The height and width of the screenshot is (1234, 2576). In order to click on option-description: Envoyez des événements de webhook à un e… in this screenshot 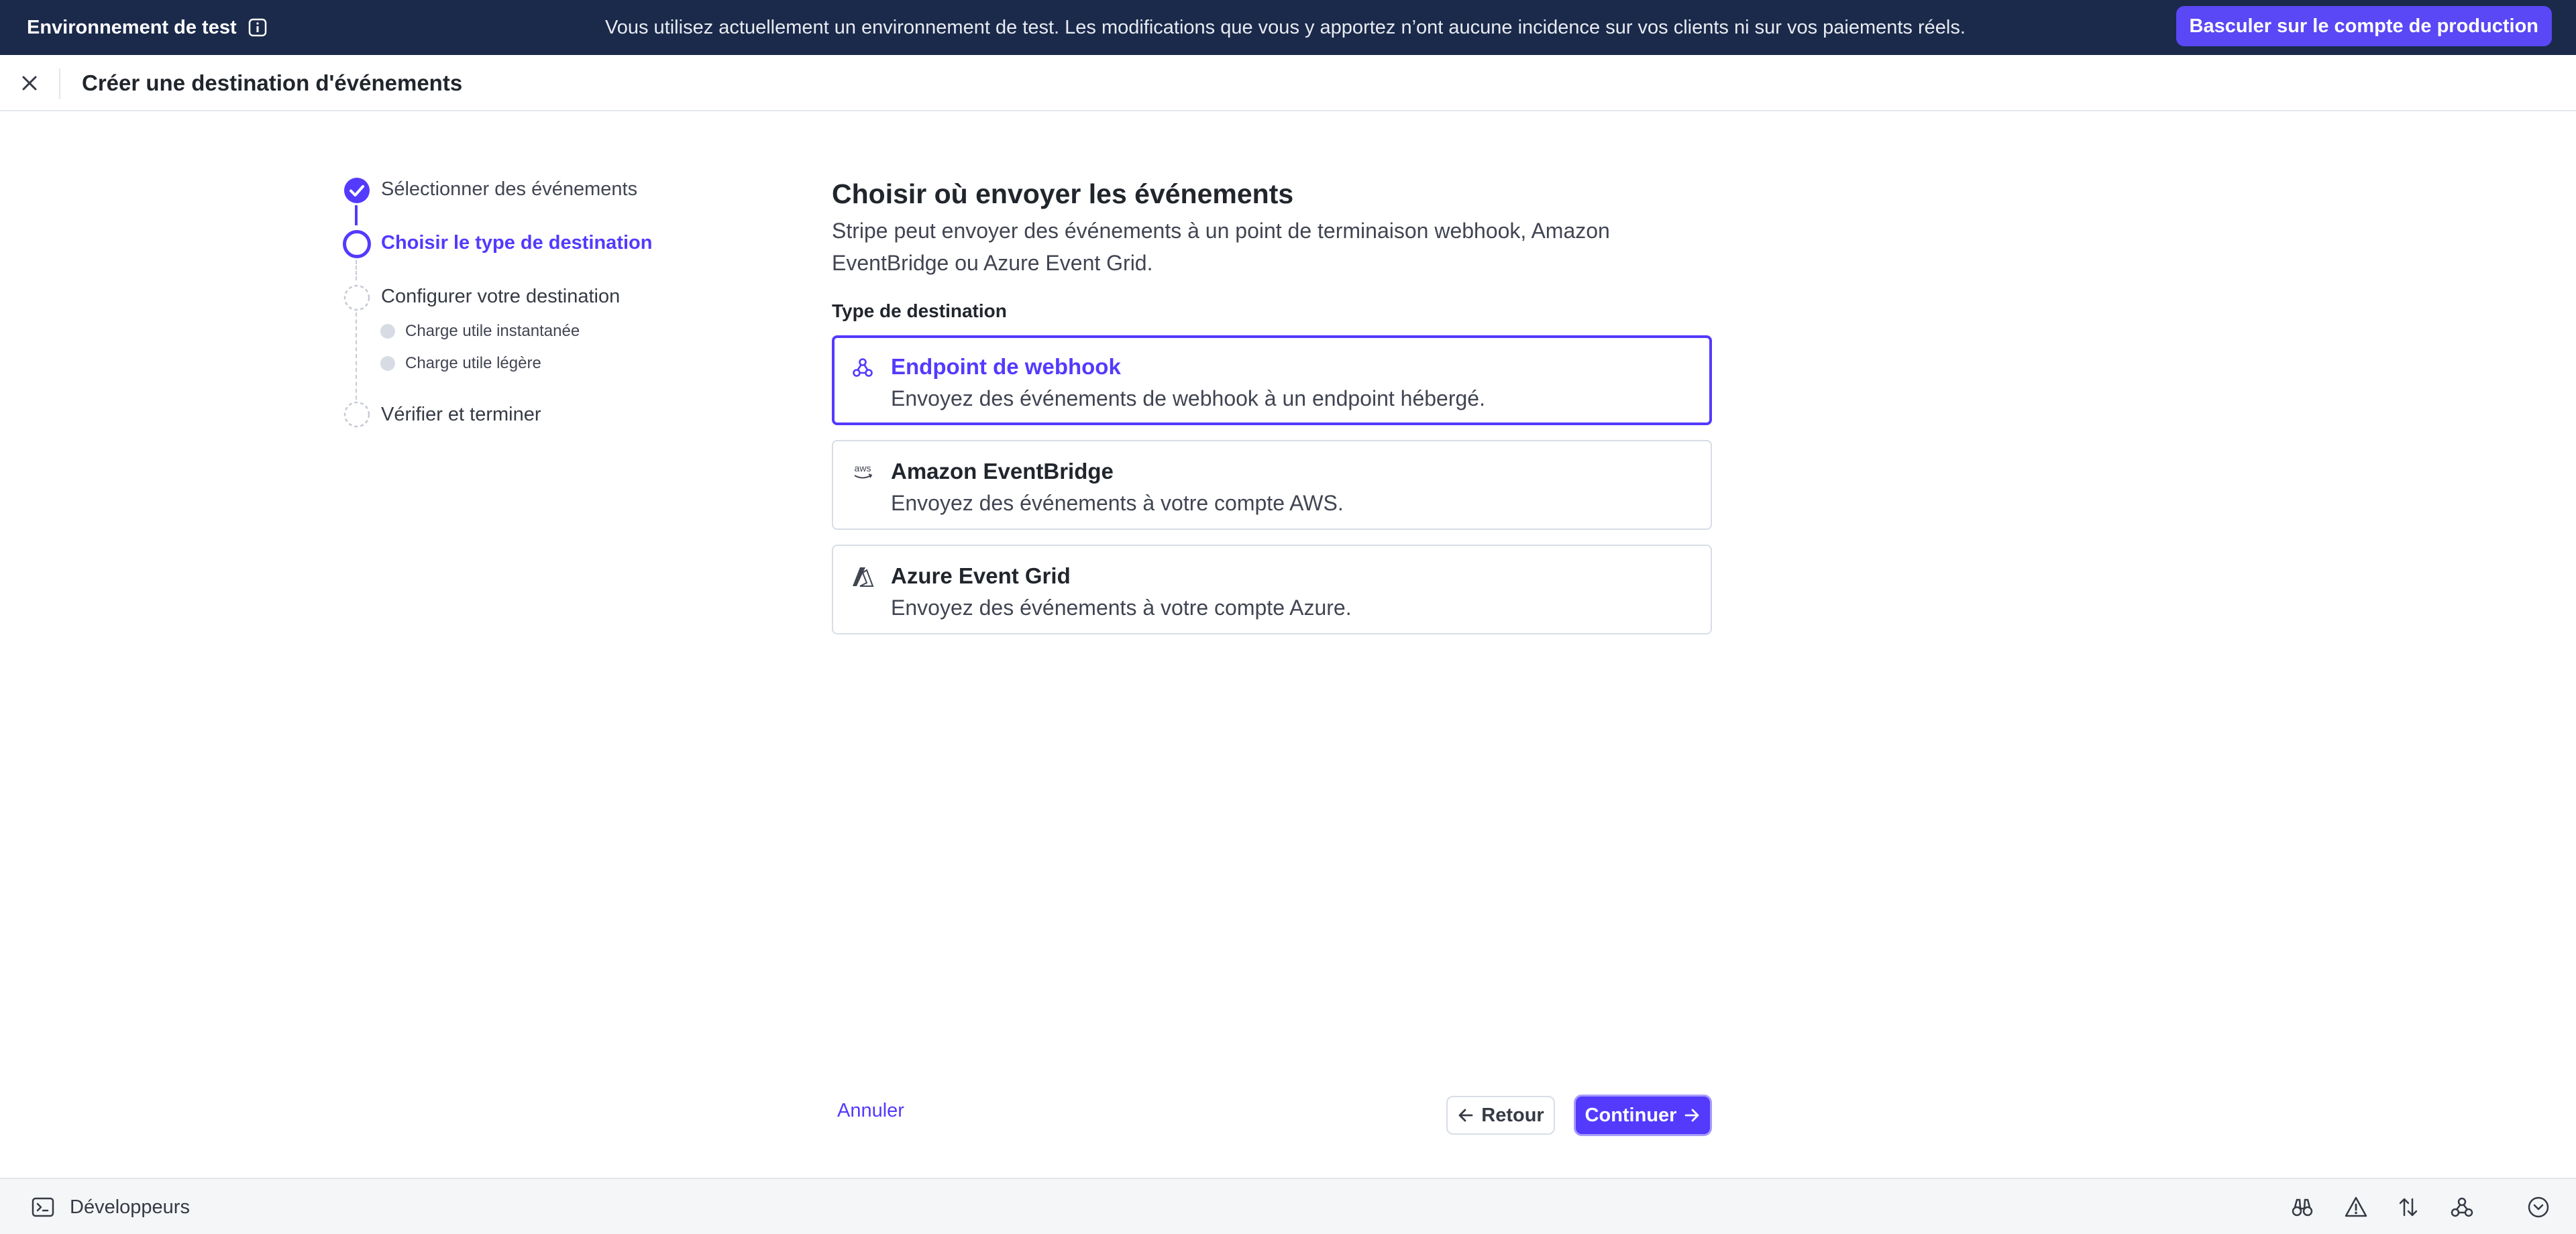, I will do `click(1188, 398)`.